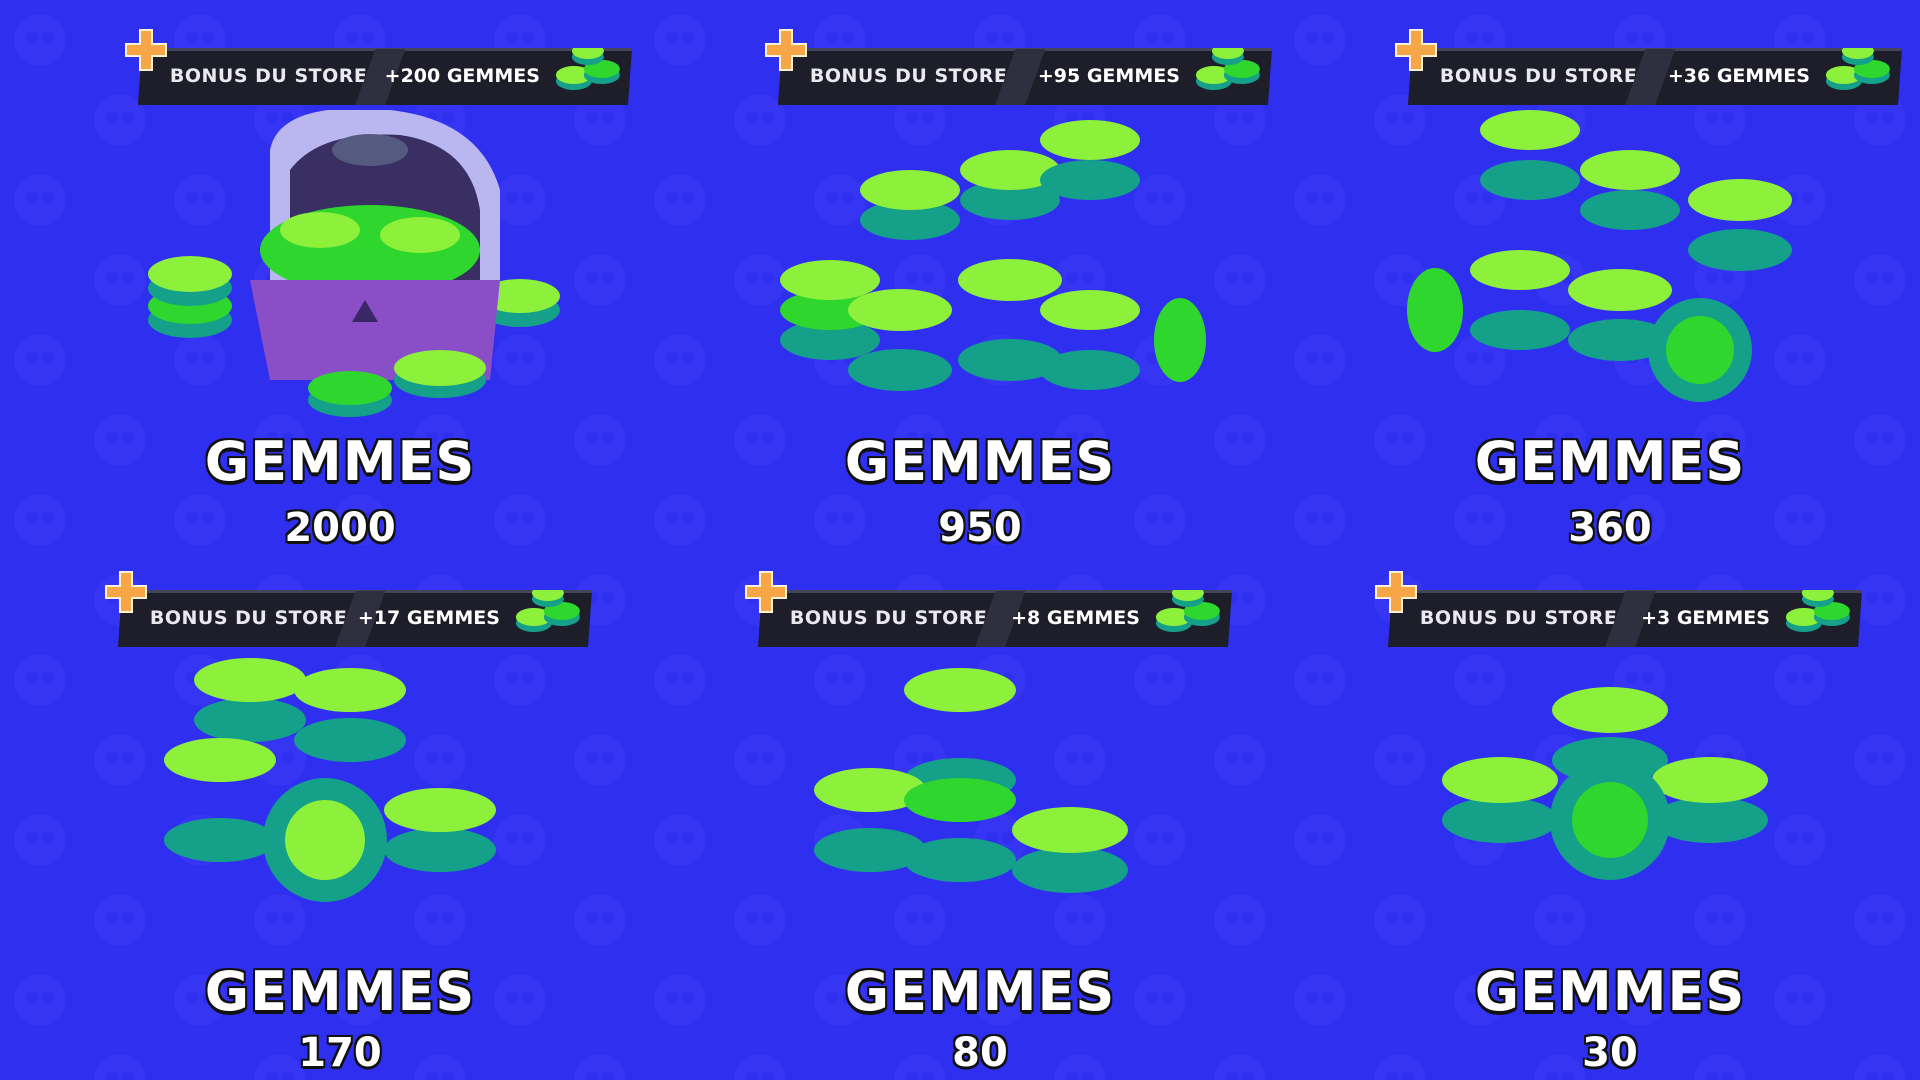 This screenshot has height=1080, width=1920. What do you see at coordinates (1025, 76) in the screenshot?
I see `store-bonus-banner: BONUS DU STORE +95 GEMMES` at bounding box center [1025, 76].